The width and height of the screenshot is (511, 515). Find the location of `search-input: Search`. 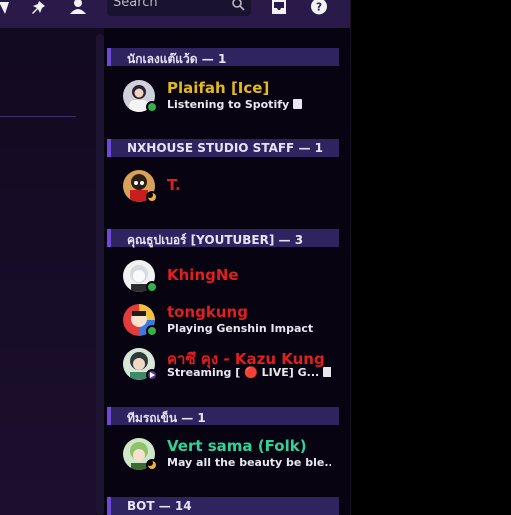

search-input: Search is located at coordinates (179, 8).